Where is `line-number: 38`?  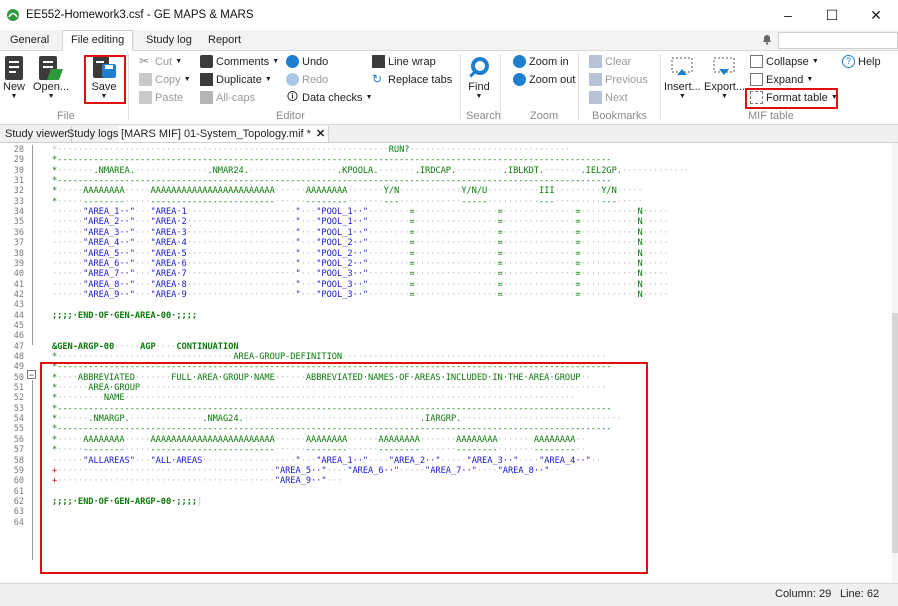 line-number: 38 is located at coordinates (18, 253).